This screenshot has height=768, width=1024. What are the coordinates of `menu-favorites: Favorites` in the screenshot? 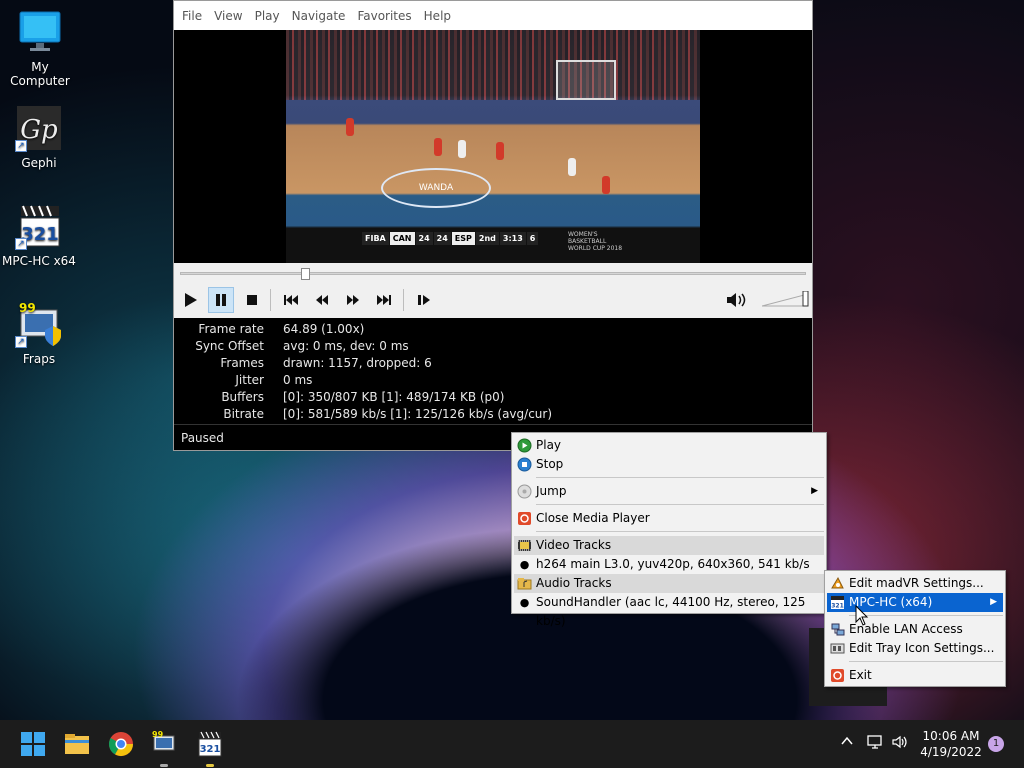 It's located at (384, 16).